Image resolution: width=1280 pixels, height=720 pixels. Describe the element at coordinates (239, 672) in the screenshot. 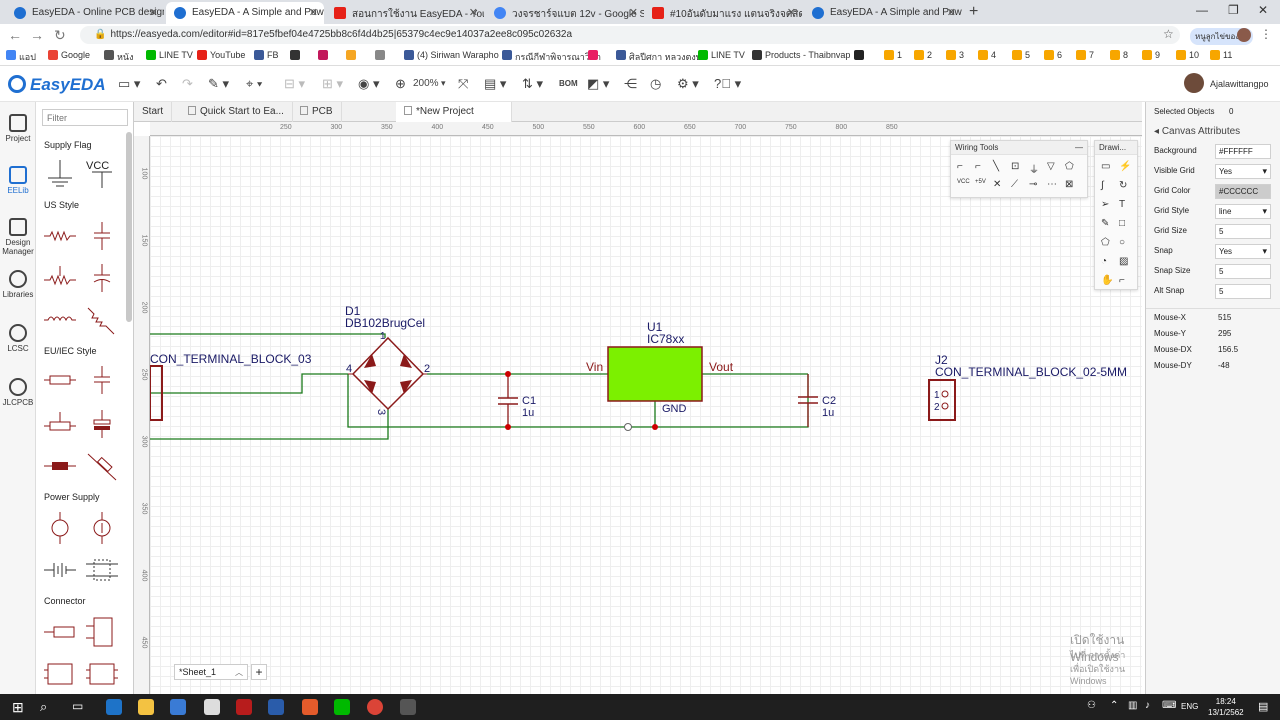

I see `chevron-up-icon: ︿` at that location.